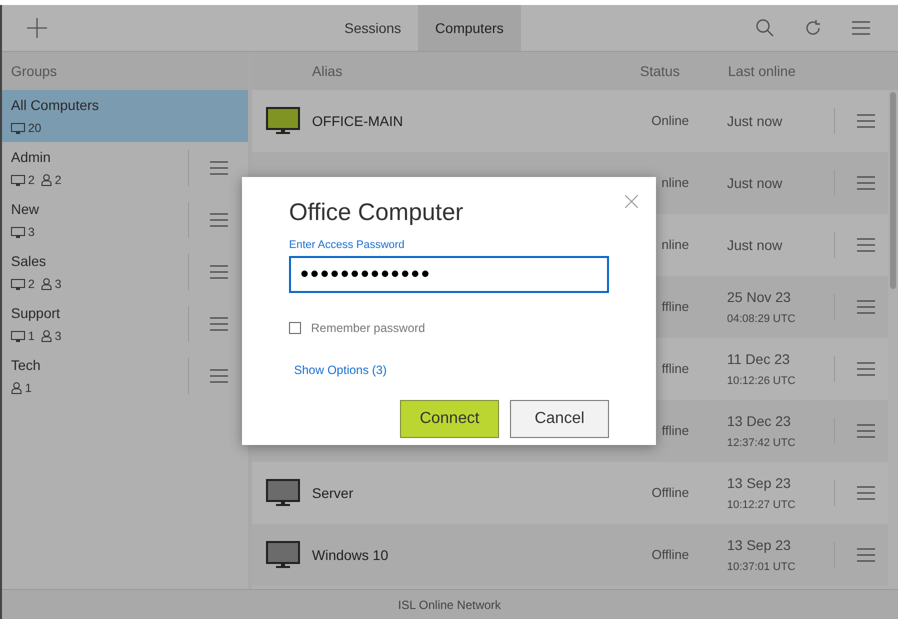  What do you see at coordinates (29, 261) in the screenshot?
I see `group-name: Sales` at bounding box center [29, 261].